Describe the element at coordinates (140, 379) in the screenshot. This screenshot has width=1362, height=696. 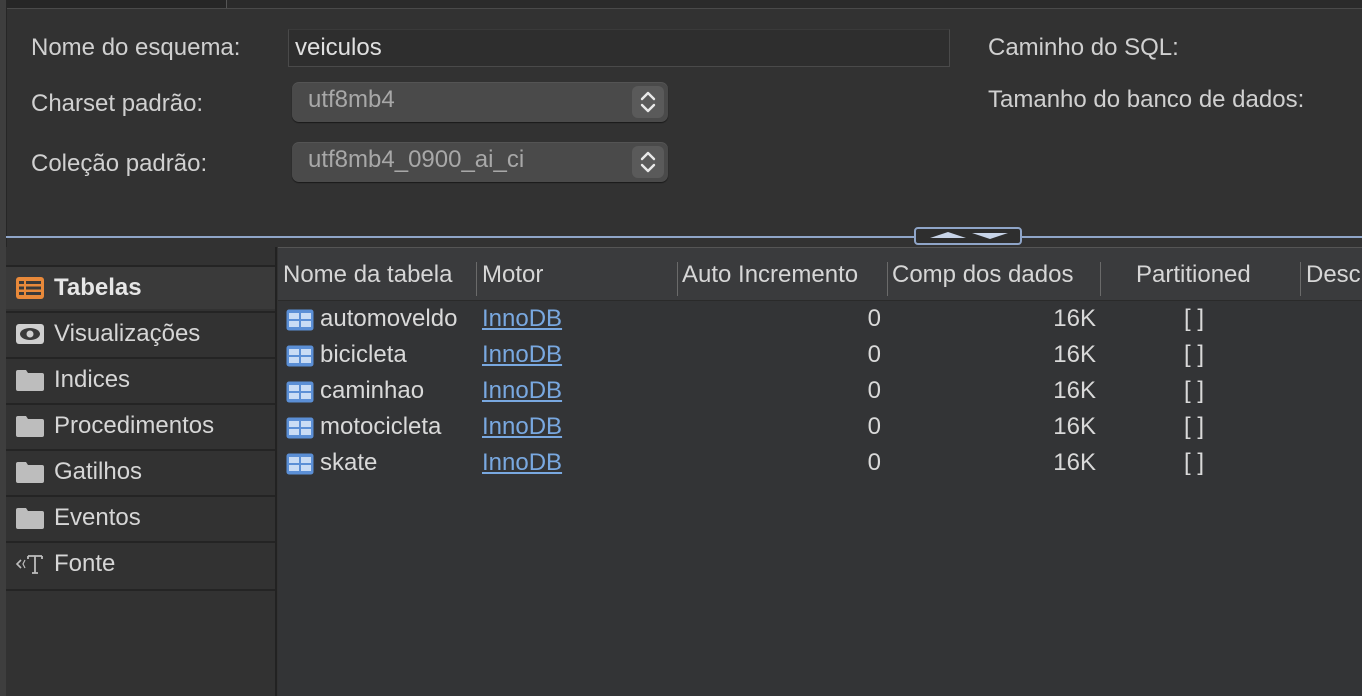
I see `sidebar-item-indices: Indices` at that location.